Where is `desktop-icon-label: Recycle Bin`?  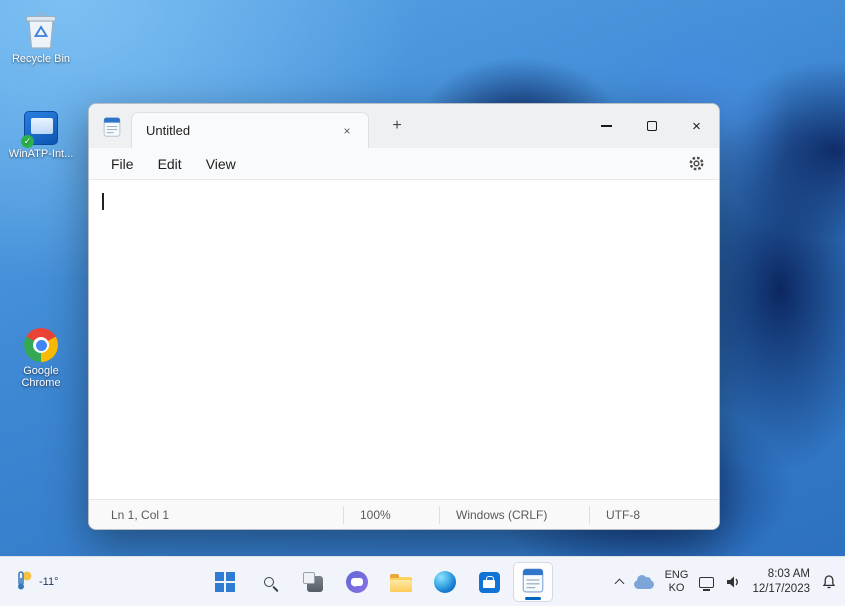 desktop-icon-label: Recycle Bin is located at coordinates (41, 59).